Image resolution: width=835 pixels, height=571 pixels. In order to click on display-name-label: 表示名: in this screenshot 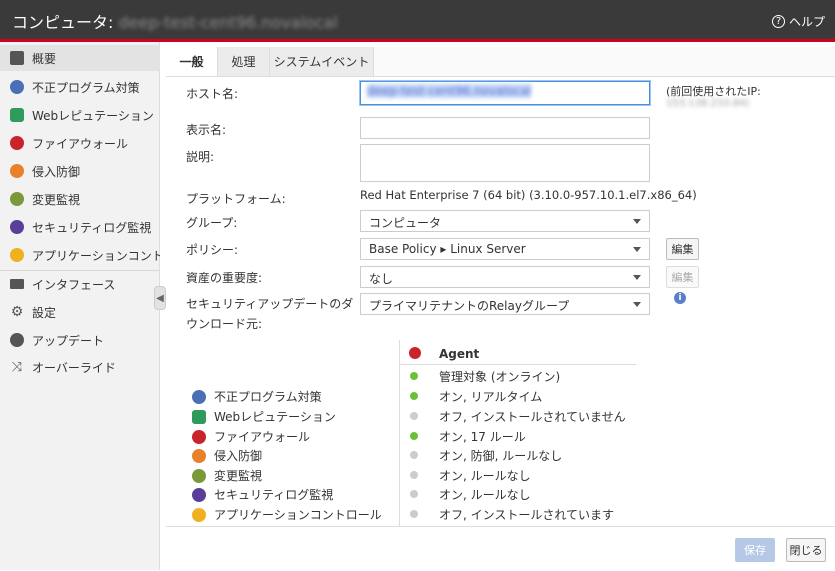, I will do `click(206, 130)`.